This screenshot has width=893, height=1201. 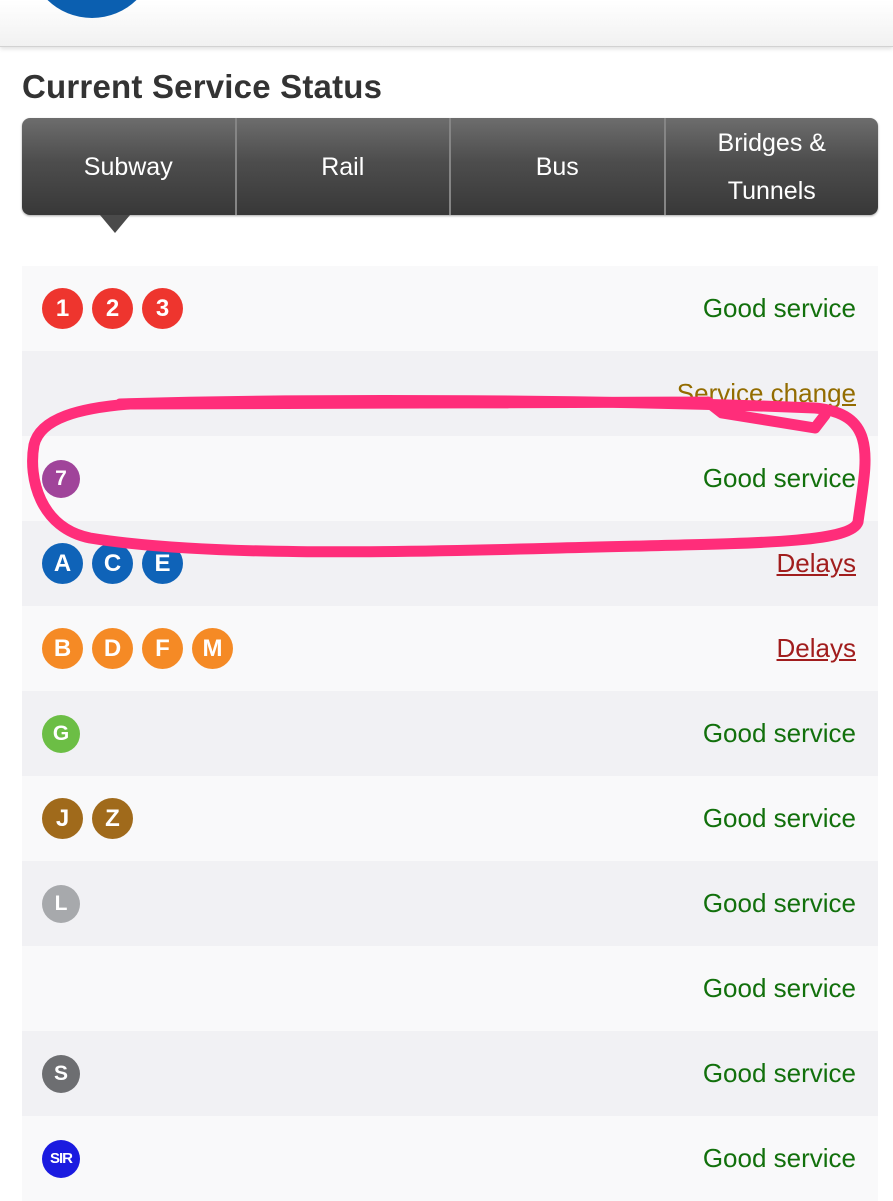 What do you see at coordinates (342, 166) in the screenshot?
I see `tab-rail: Rail` at bounding box center [342, 166].